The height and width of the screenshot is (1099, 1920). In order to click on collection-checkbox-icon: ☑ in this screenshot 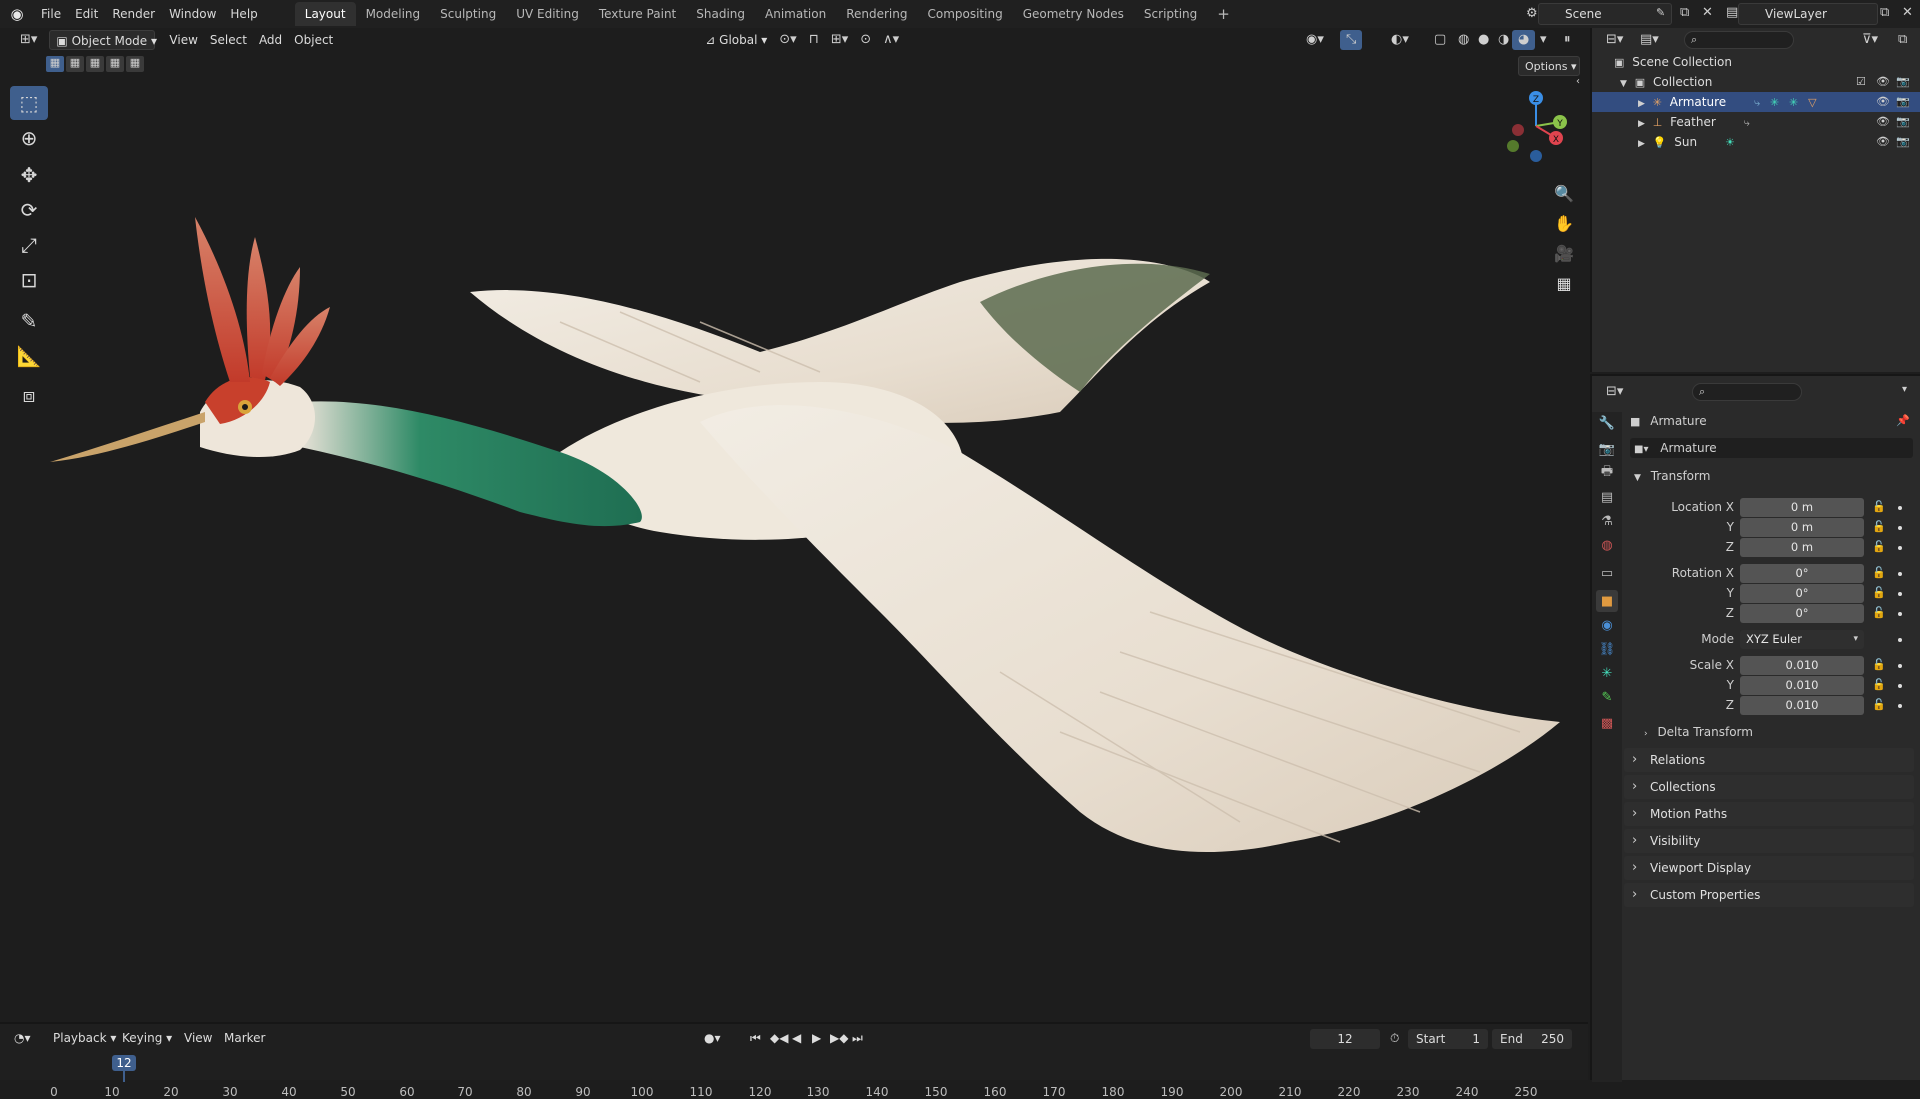, I will do `click(1861, 82)`.